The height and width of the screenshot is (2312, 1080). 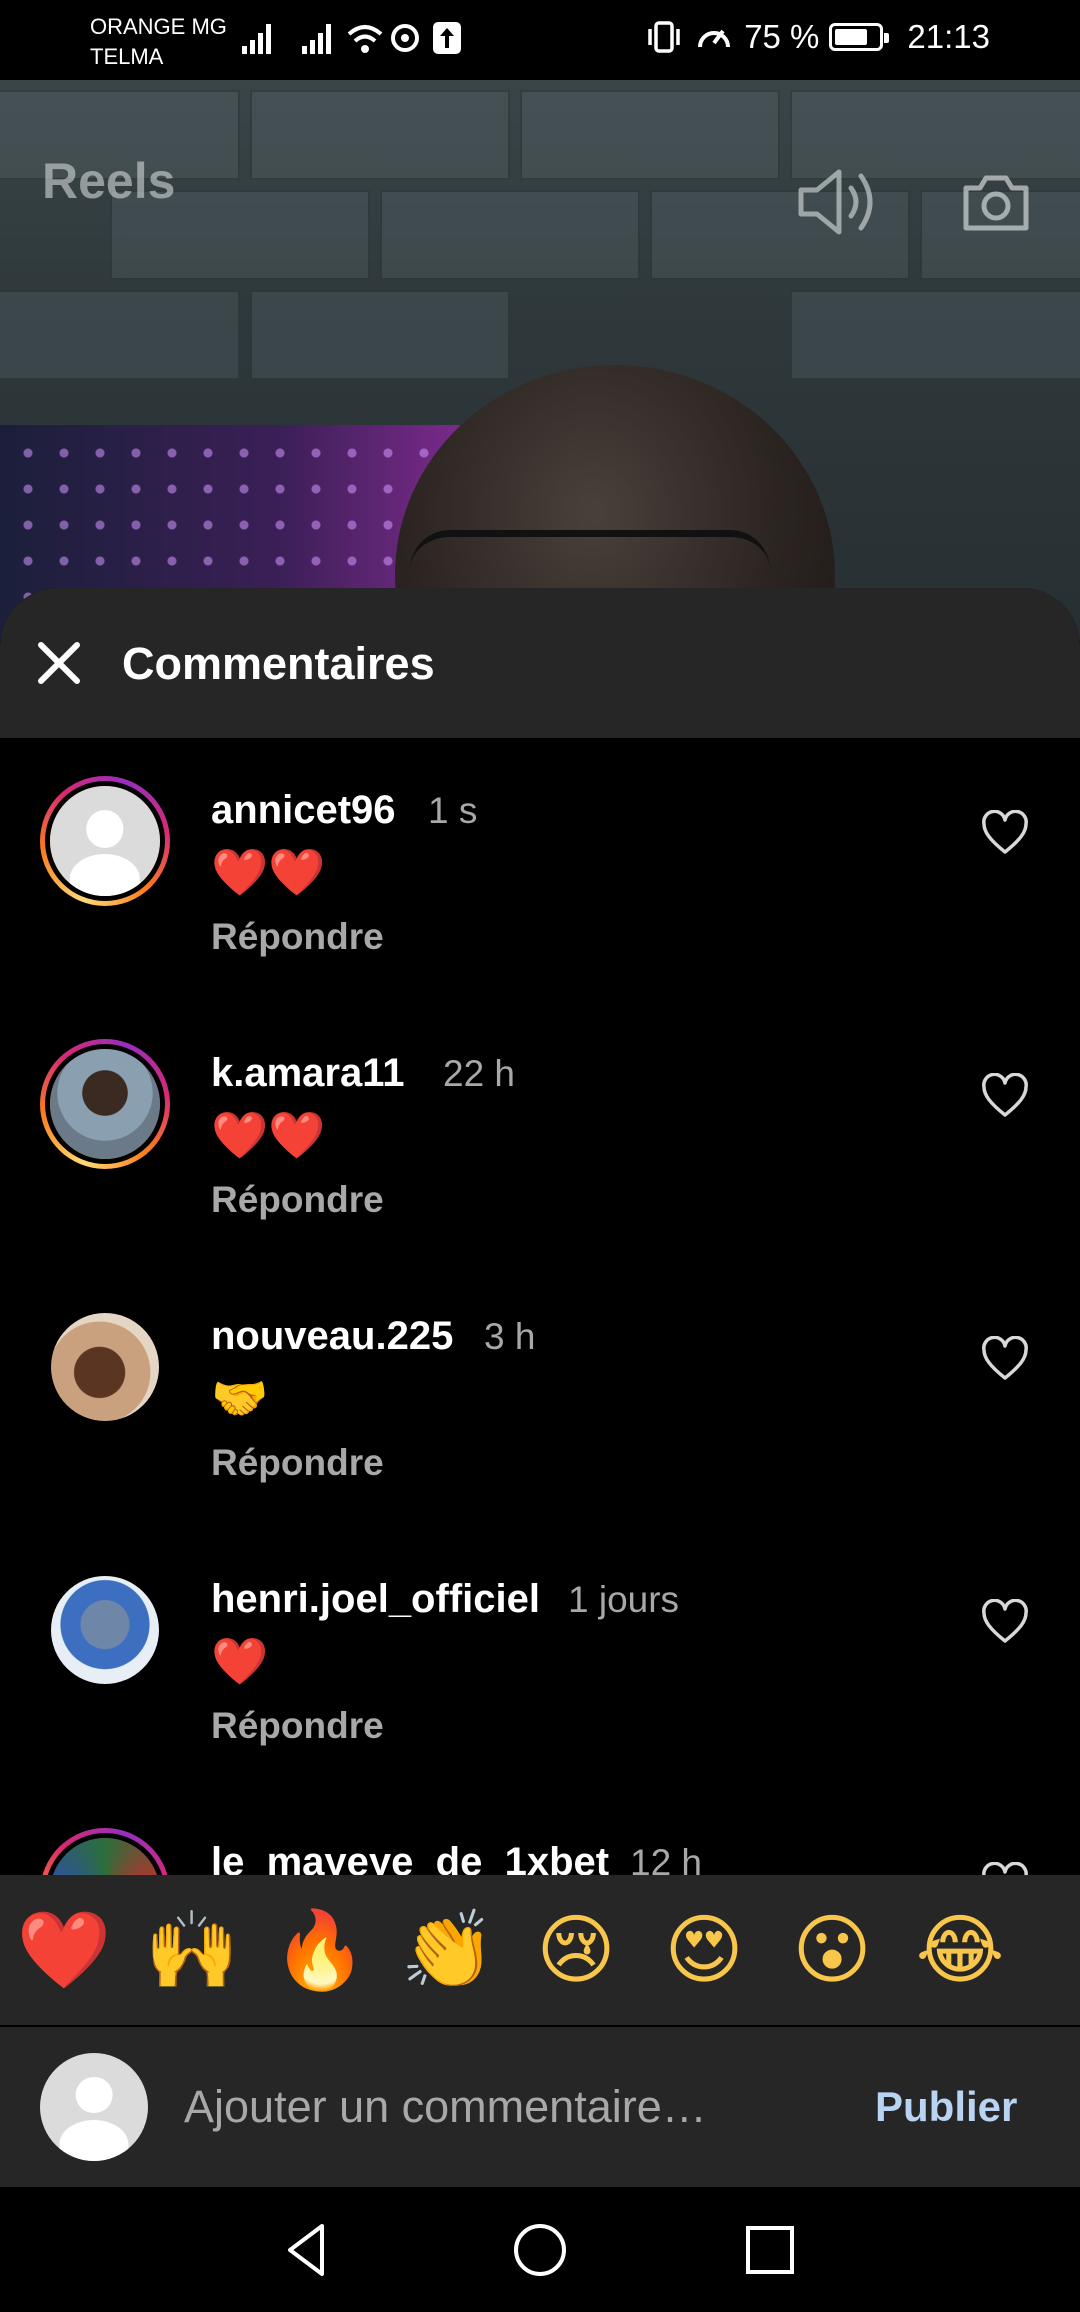 What do you see at coordinates (851, 37) in the screenshot?
I see `battery-fill` at bounding box center [851, 37].